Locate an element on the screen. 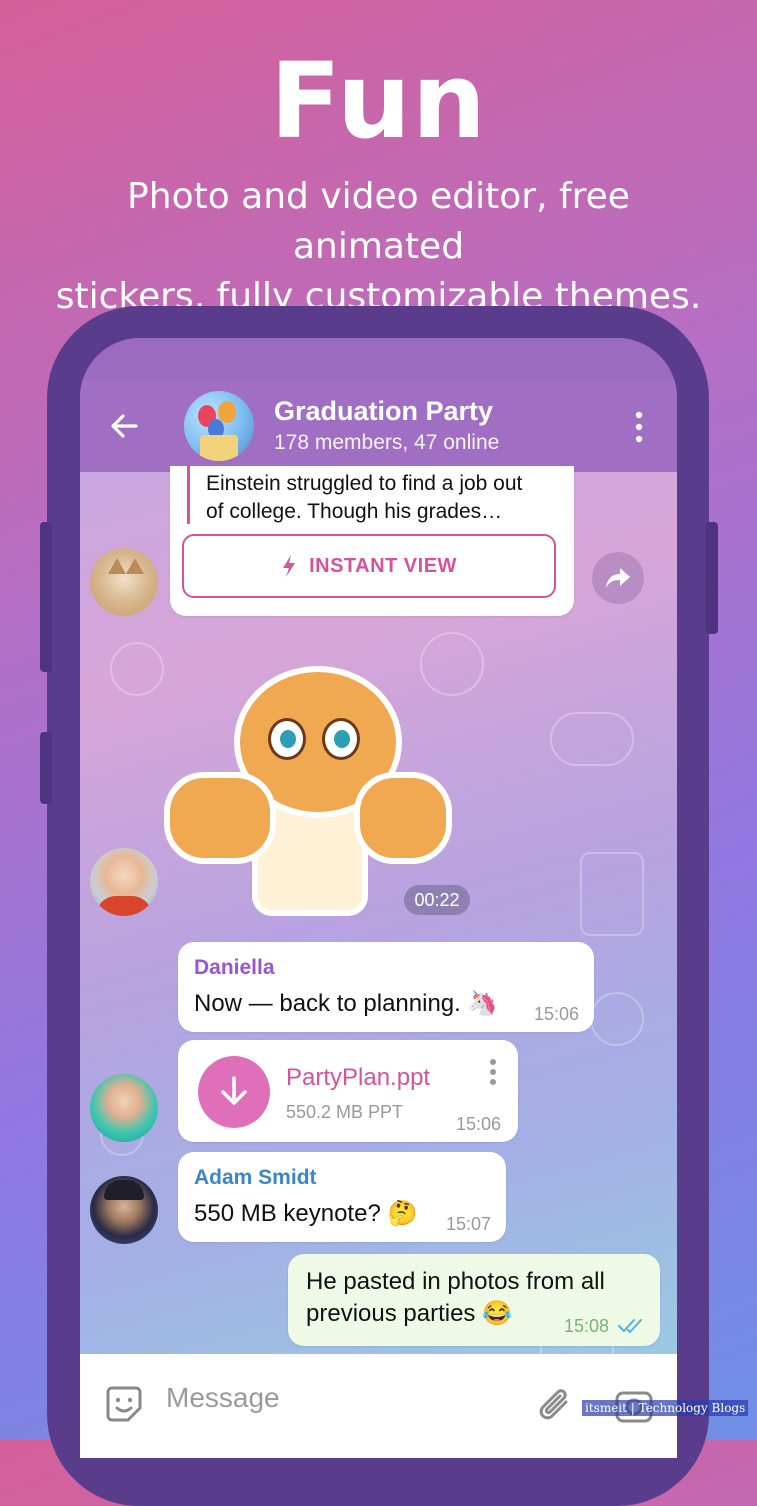 The width and height of the screenshot is (757, 1506). chat-title-block: Graduation Party 178 members, 47 online is located at coordinates (386, 426).